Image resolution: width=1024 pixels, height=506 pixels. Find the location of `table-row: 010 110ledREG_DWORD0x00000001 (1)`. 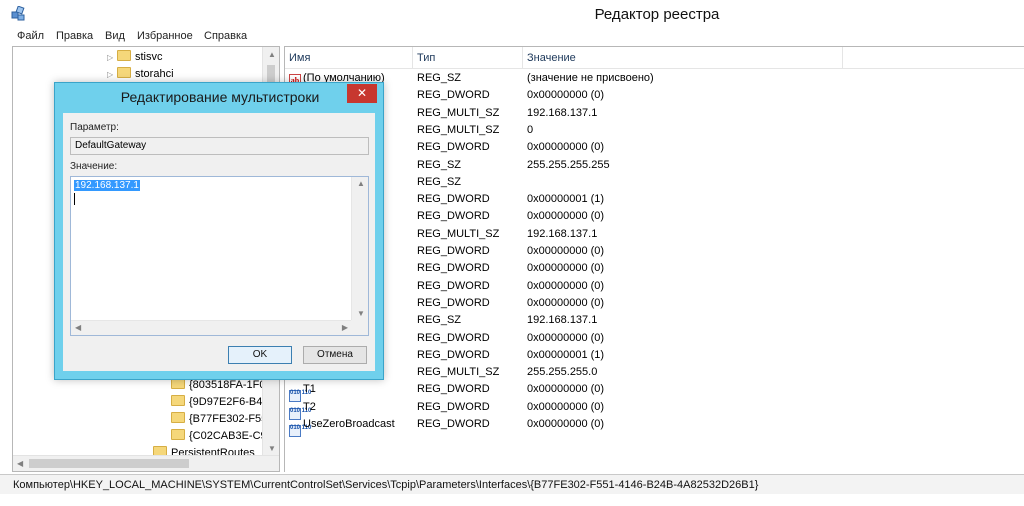

table-row: 010 110ledREG_DWORD0x00000001 (1) is located at coordinates (654, 357).